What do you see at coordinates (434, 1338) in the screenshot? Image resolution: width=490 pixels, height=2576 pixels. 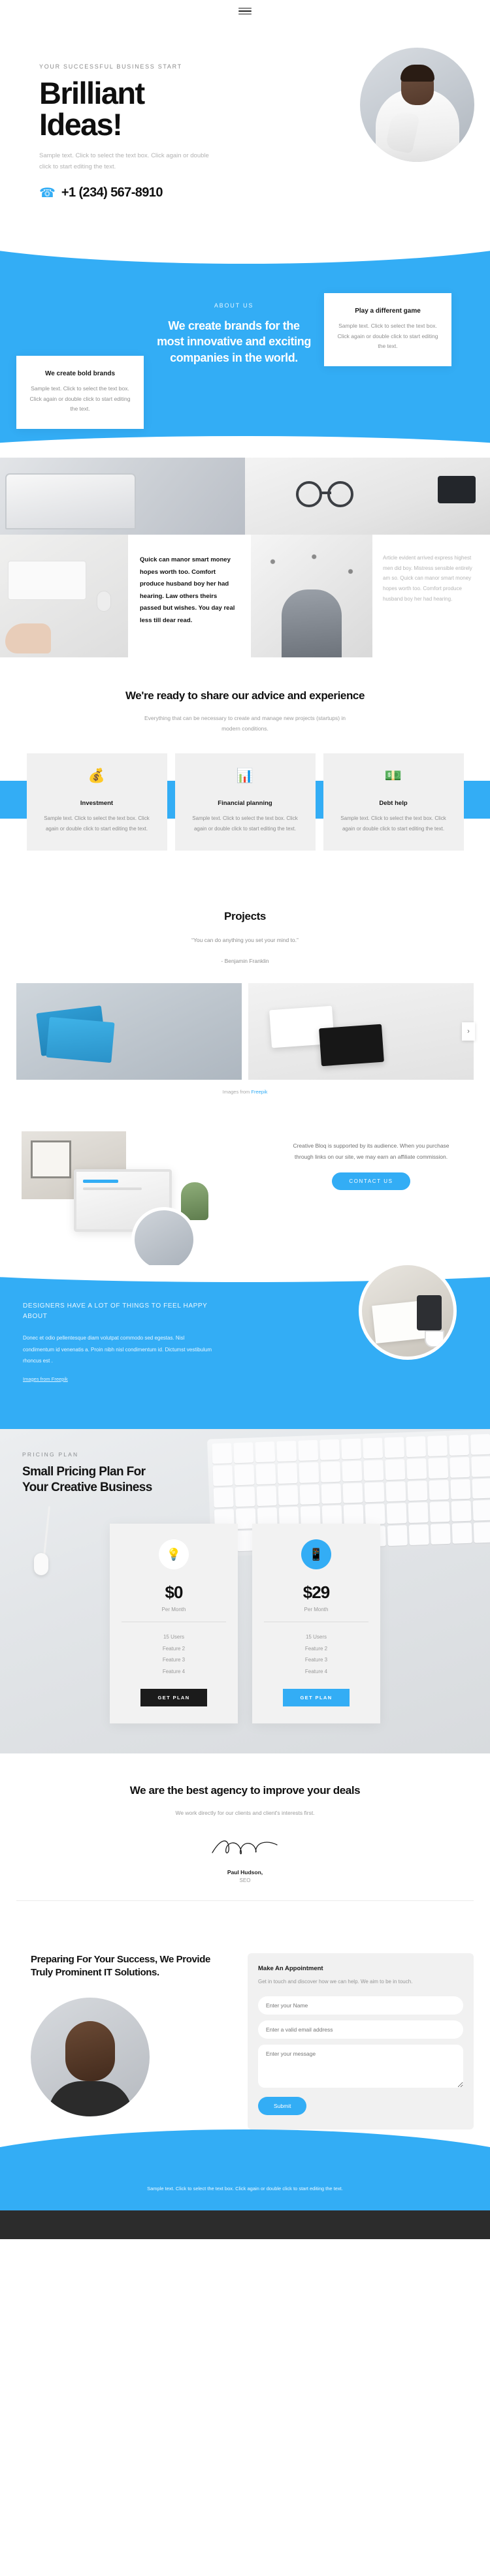 I see `coffee-cup-shape` at bounding box center [434, 1338].